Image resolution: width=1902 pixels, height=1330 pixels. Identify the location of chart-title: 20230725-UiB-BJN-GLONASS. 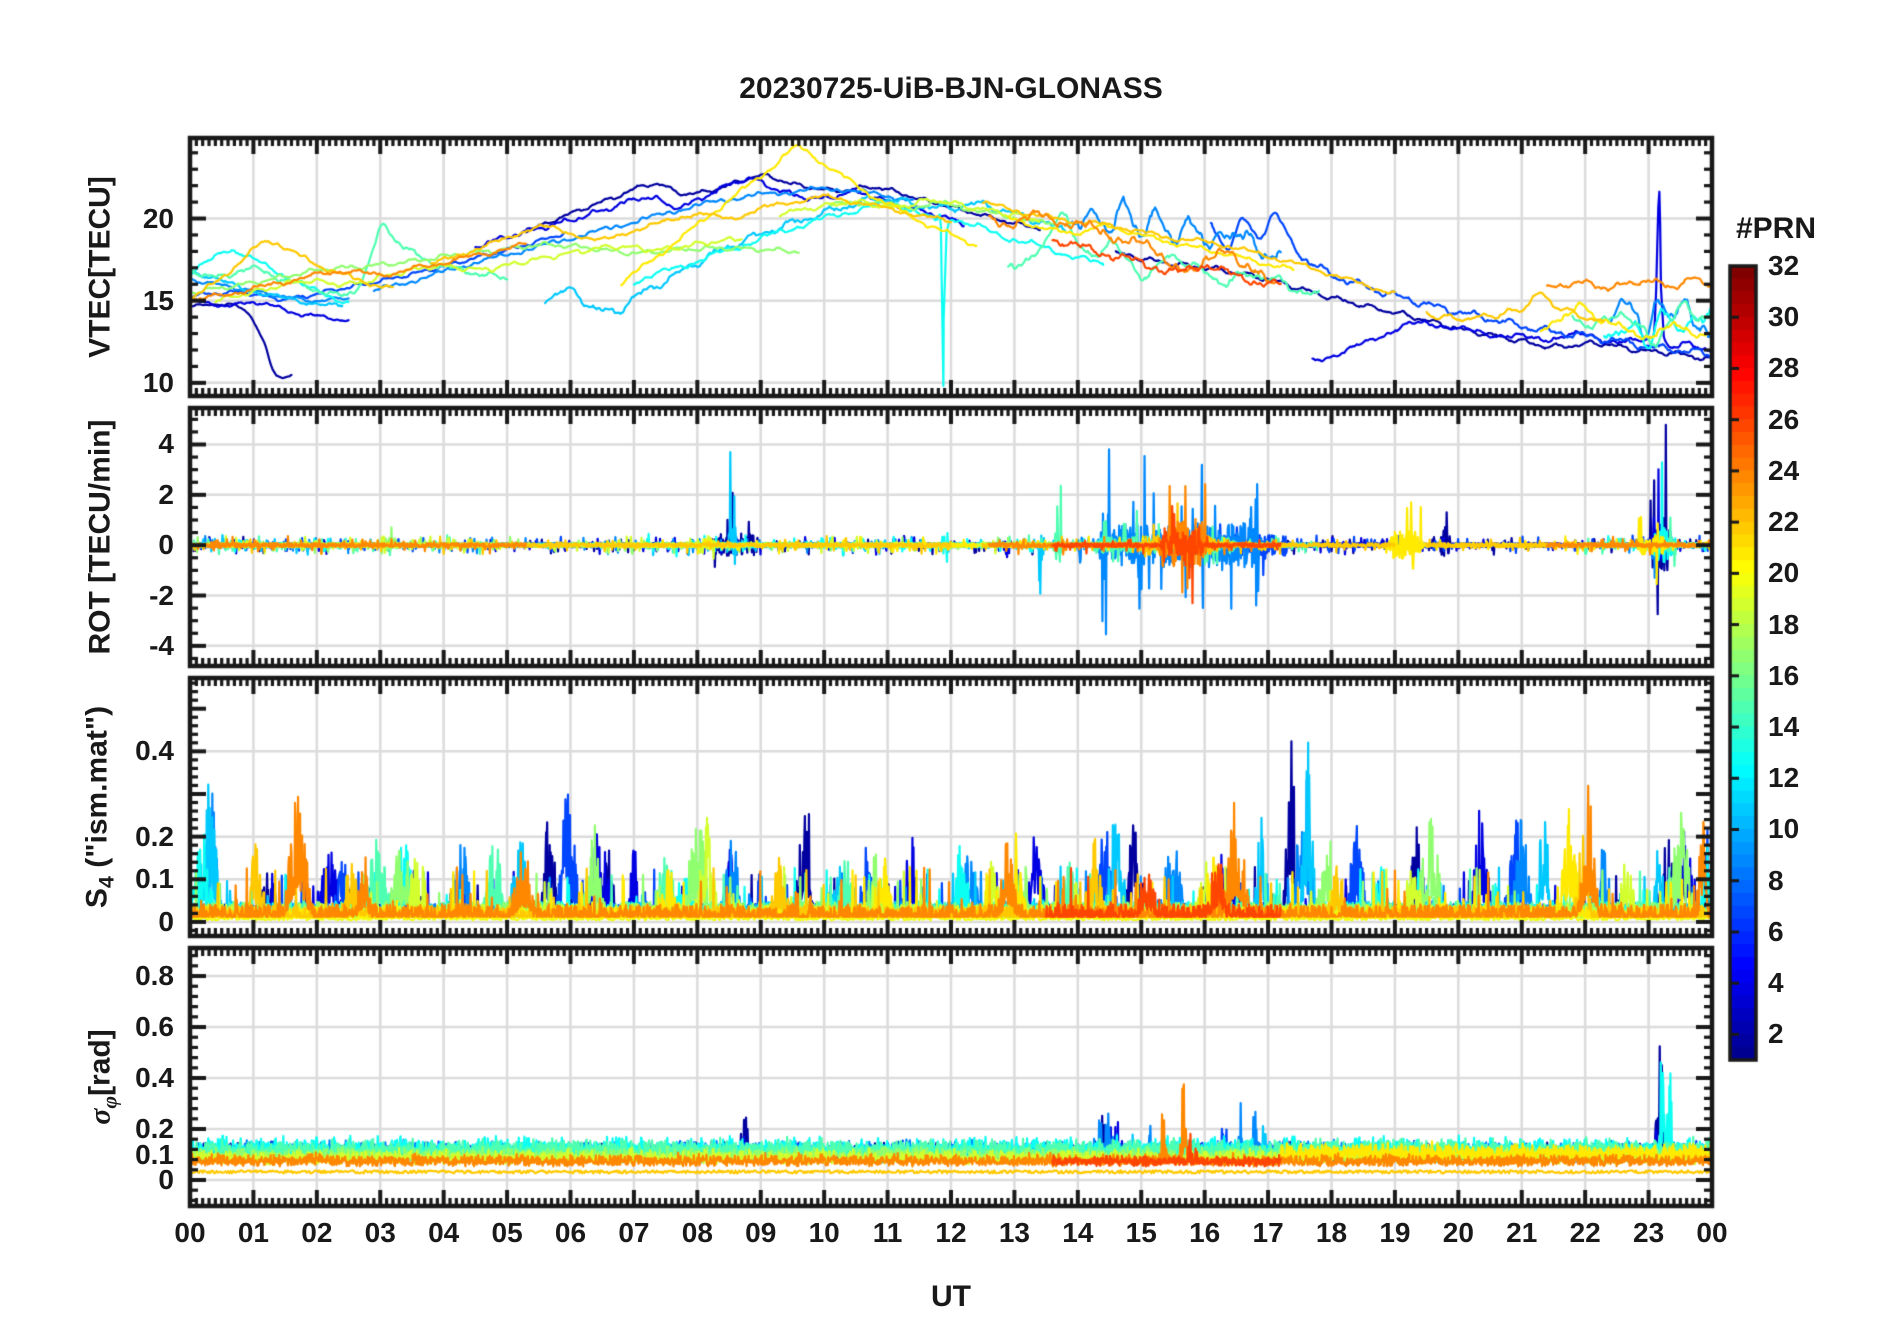
(951, 88).